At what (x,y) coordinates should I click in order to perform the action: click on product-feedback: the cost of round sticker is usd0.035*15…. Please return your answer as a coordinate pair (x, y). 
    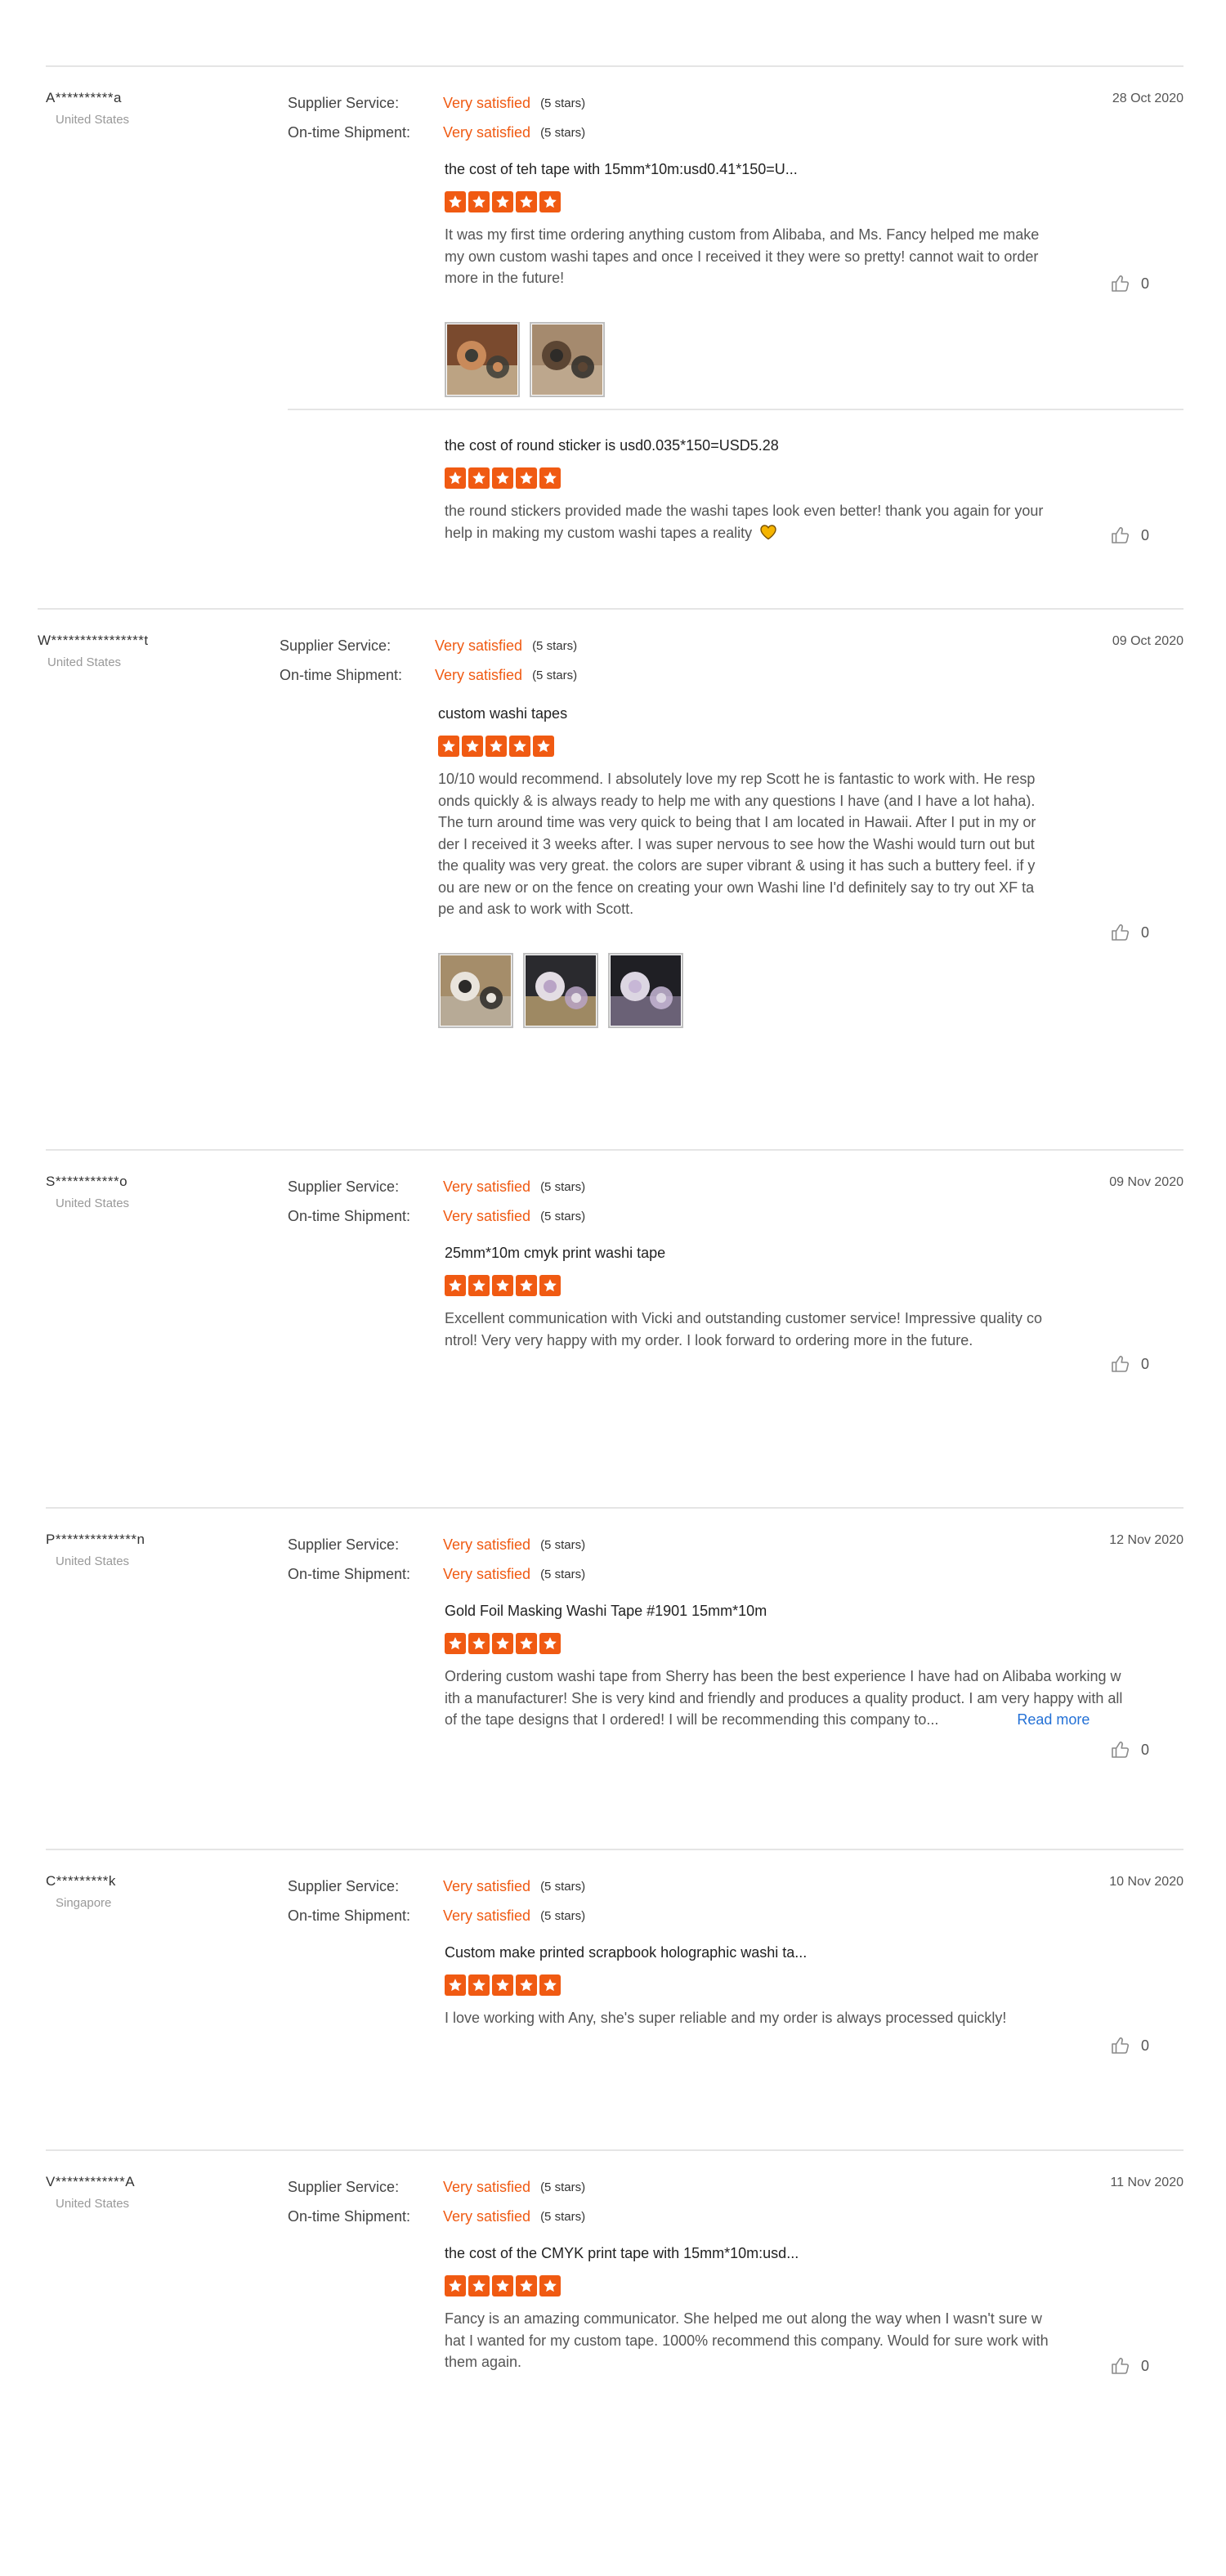
    Looking at the image, I should click on (747, 489).